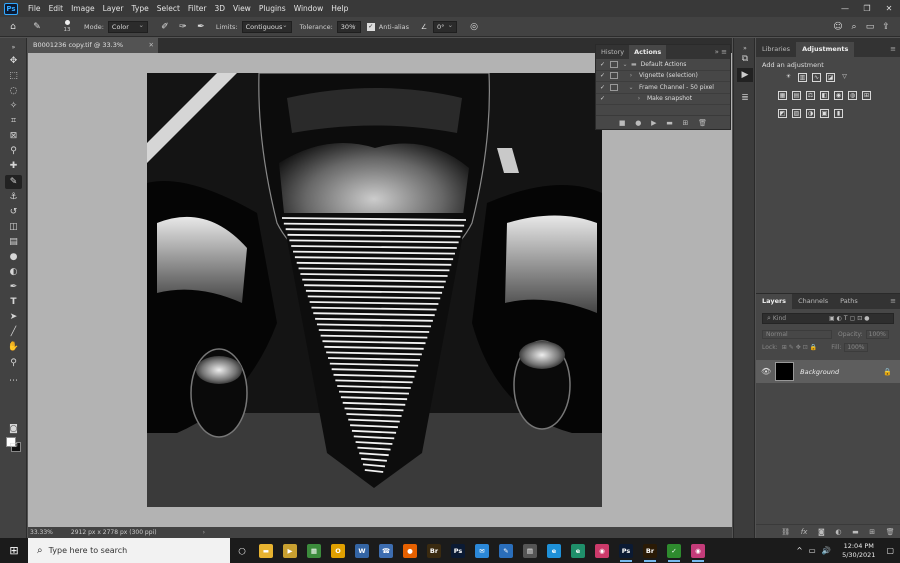 The width and height of the screenshot is (900, 563). What do you see at coordinates (13, 272) in the screenshot?
I see `dodge-tool-icon: ◐` at bounding box center [13, 272].